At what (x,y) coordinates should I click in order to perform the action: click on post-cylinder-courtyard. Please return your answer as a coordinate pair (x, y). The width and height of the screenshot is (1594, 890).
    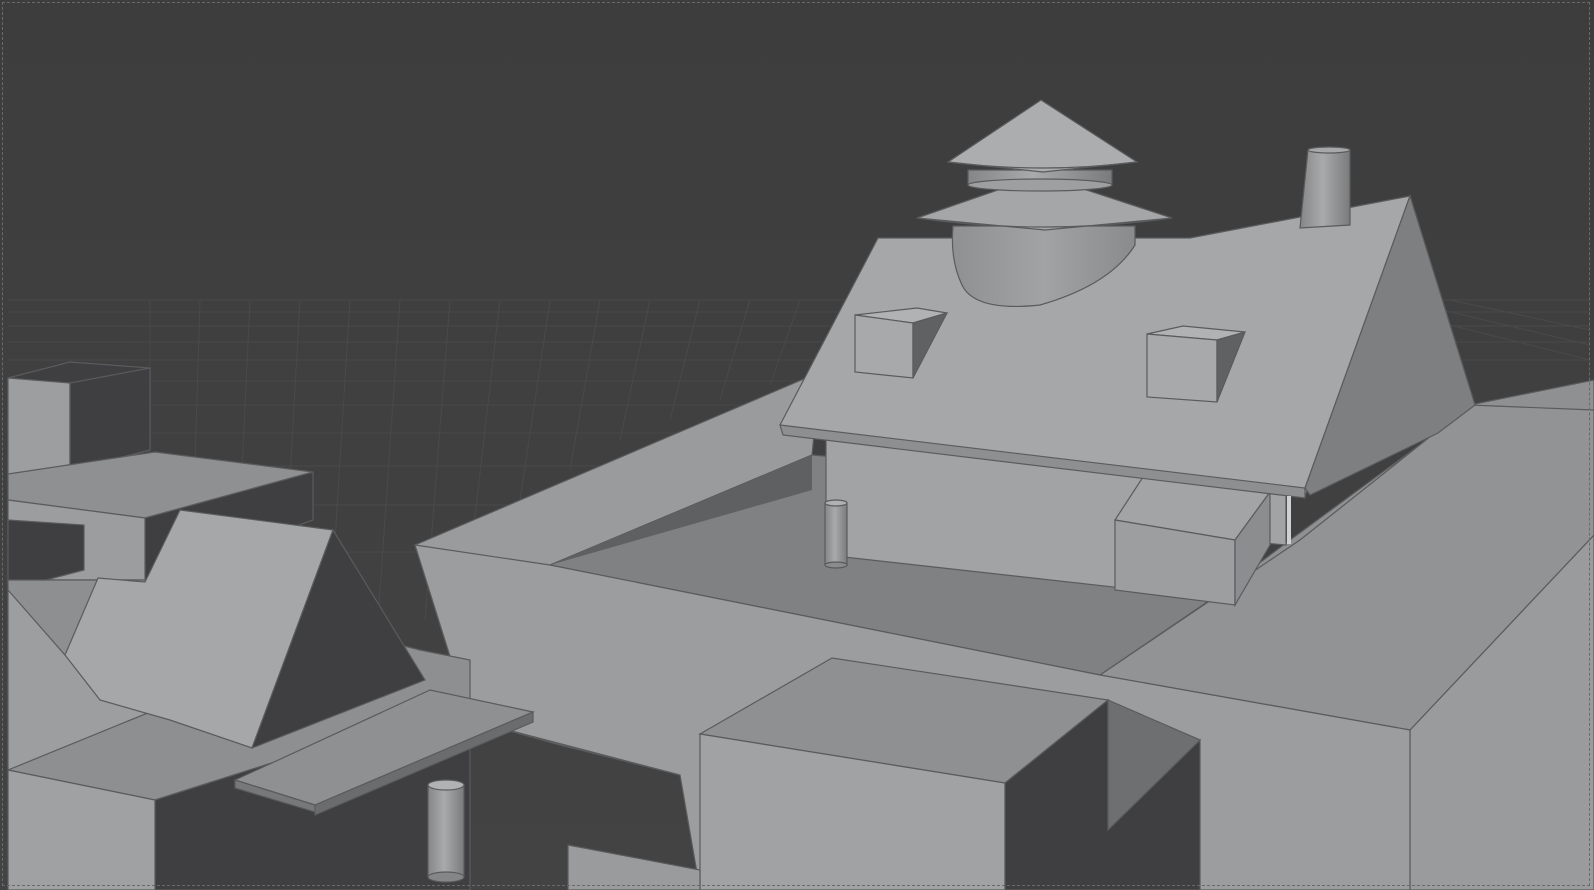
    Looking at the image, I should click on (836, 534).